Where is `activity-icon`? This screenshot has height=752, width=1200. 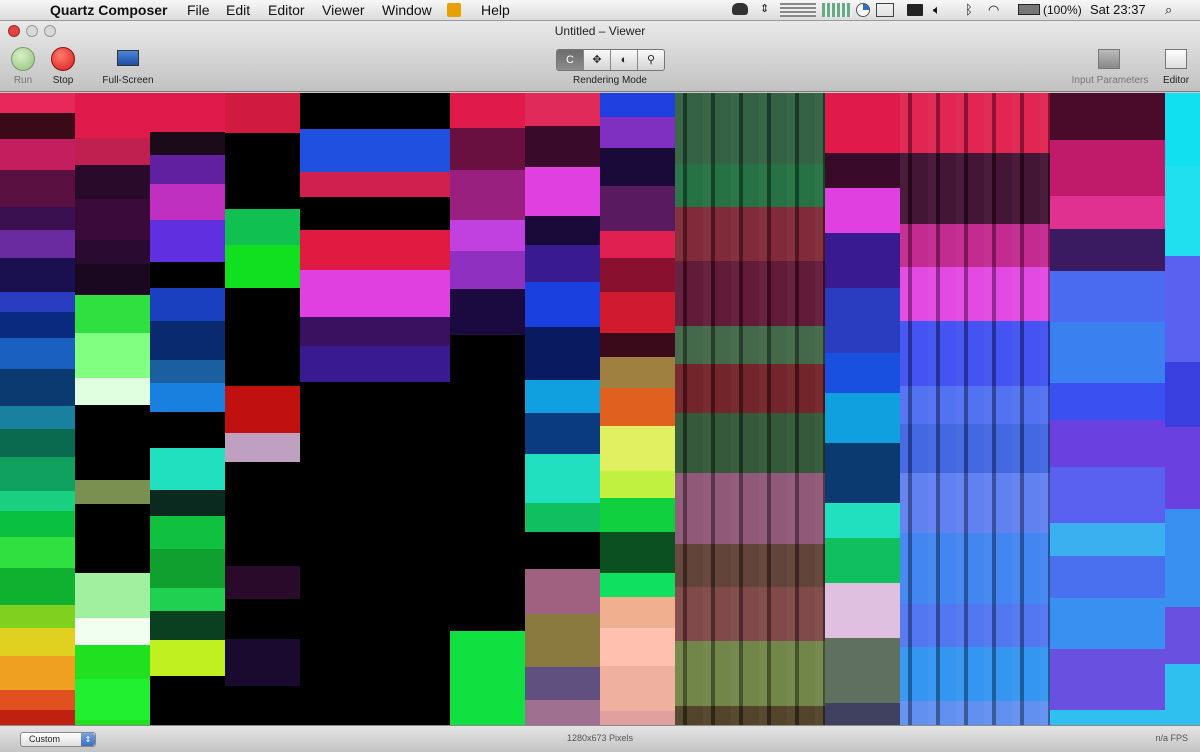 activity-icon is located at coordinates (885, 10).